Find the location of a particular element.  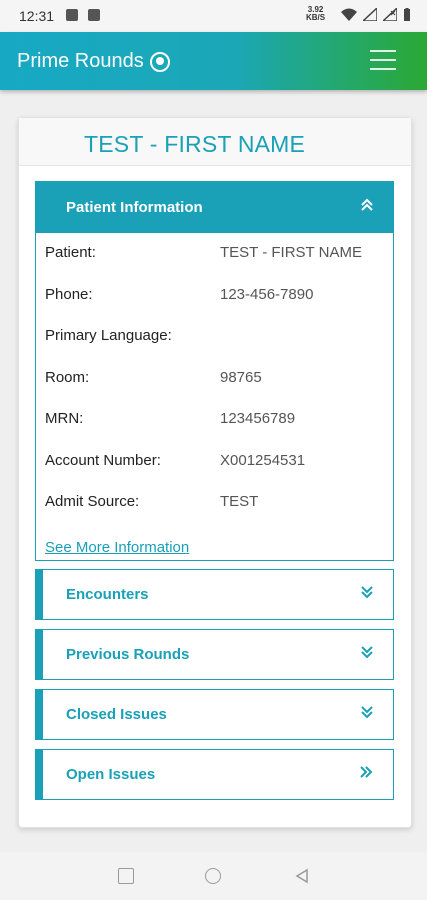

page-title: TEST - FIRST NAME is located at coordinates (195, 144).